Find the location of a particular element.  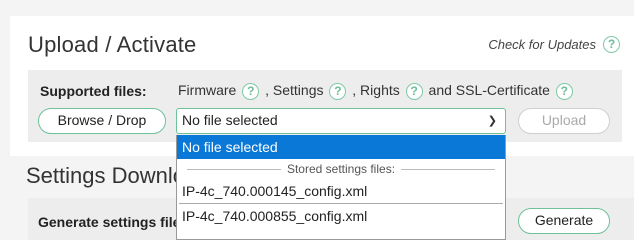

dropdown-group-label: Stored settings files: is located at coordinates (341, 169).